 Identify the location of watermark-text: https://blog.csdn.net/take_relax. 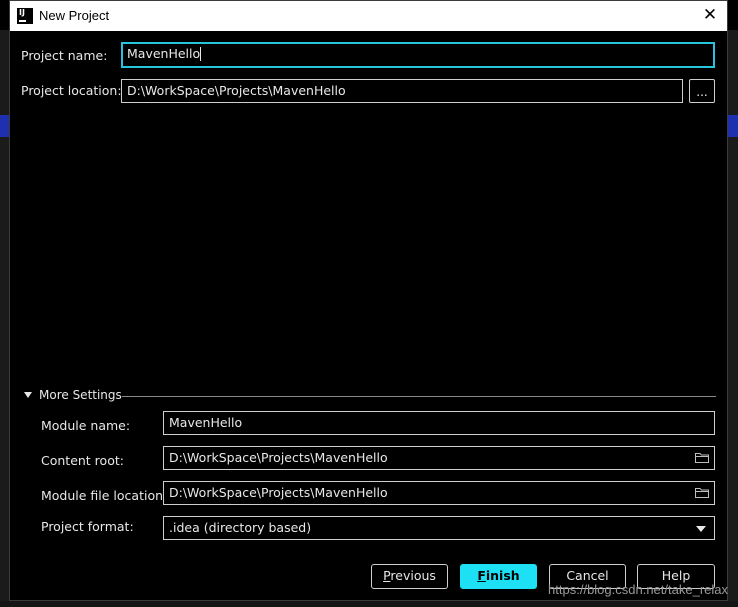
(638, 589).